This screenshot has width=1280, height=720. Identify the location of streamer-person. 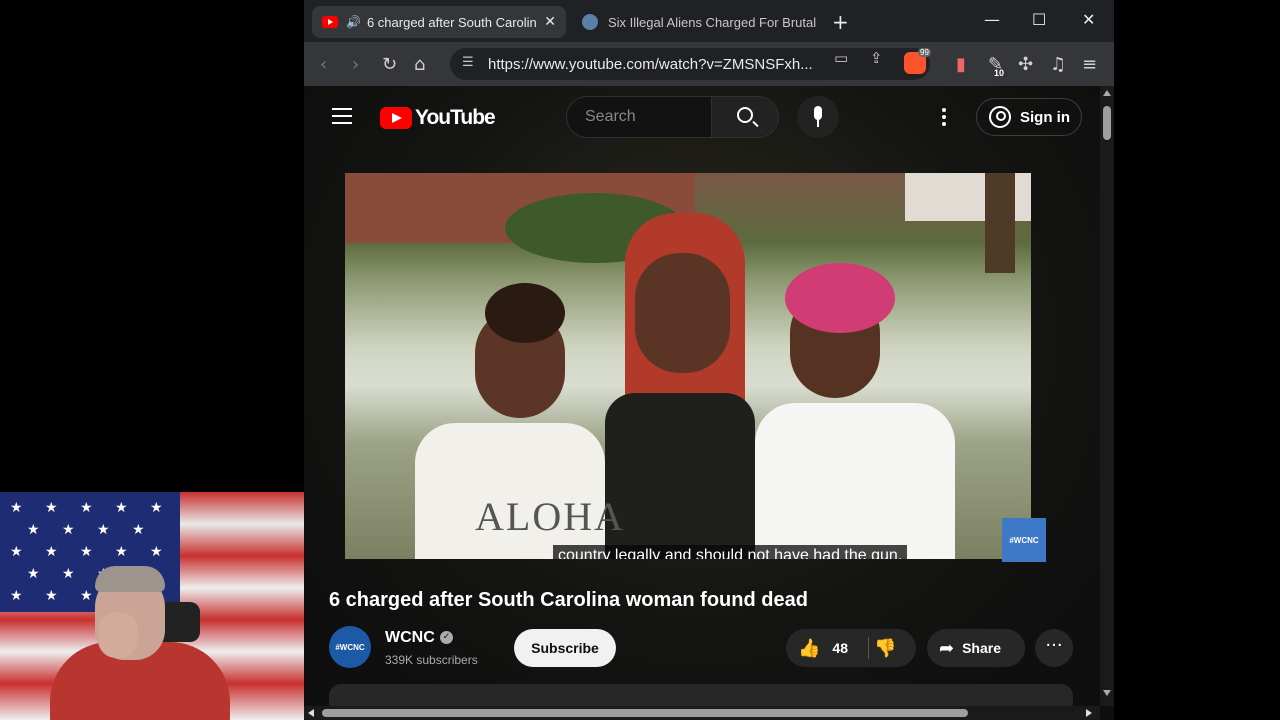
(135, 643).